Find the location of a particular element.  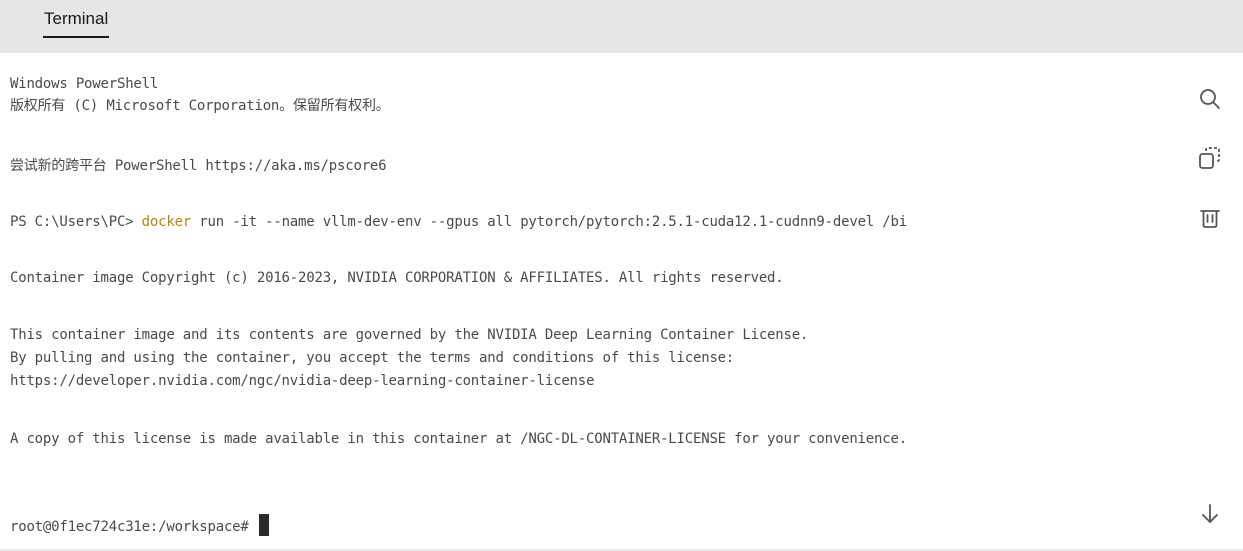

copy-icon is located at coordinates (1210, 158).